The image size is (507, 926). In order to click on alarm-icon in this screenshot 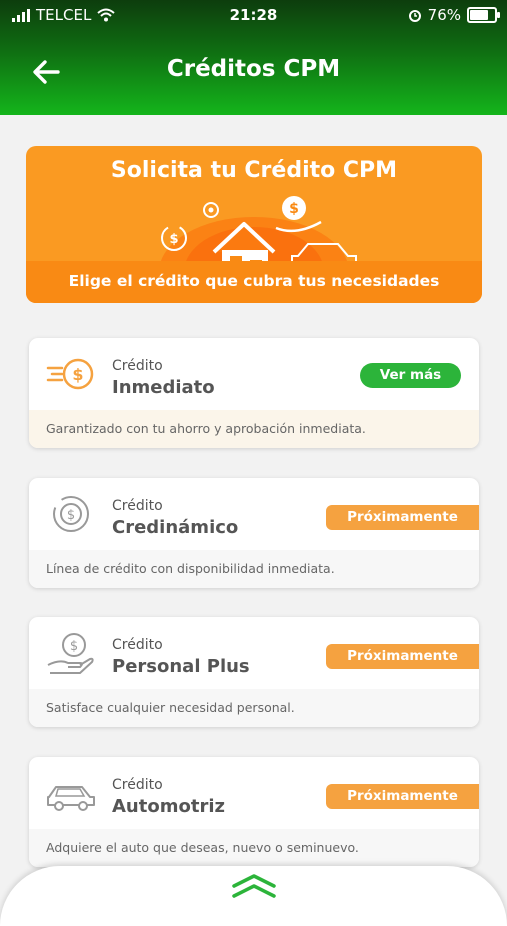, I will do `click(414, 16)`.